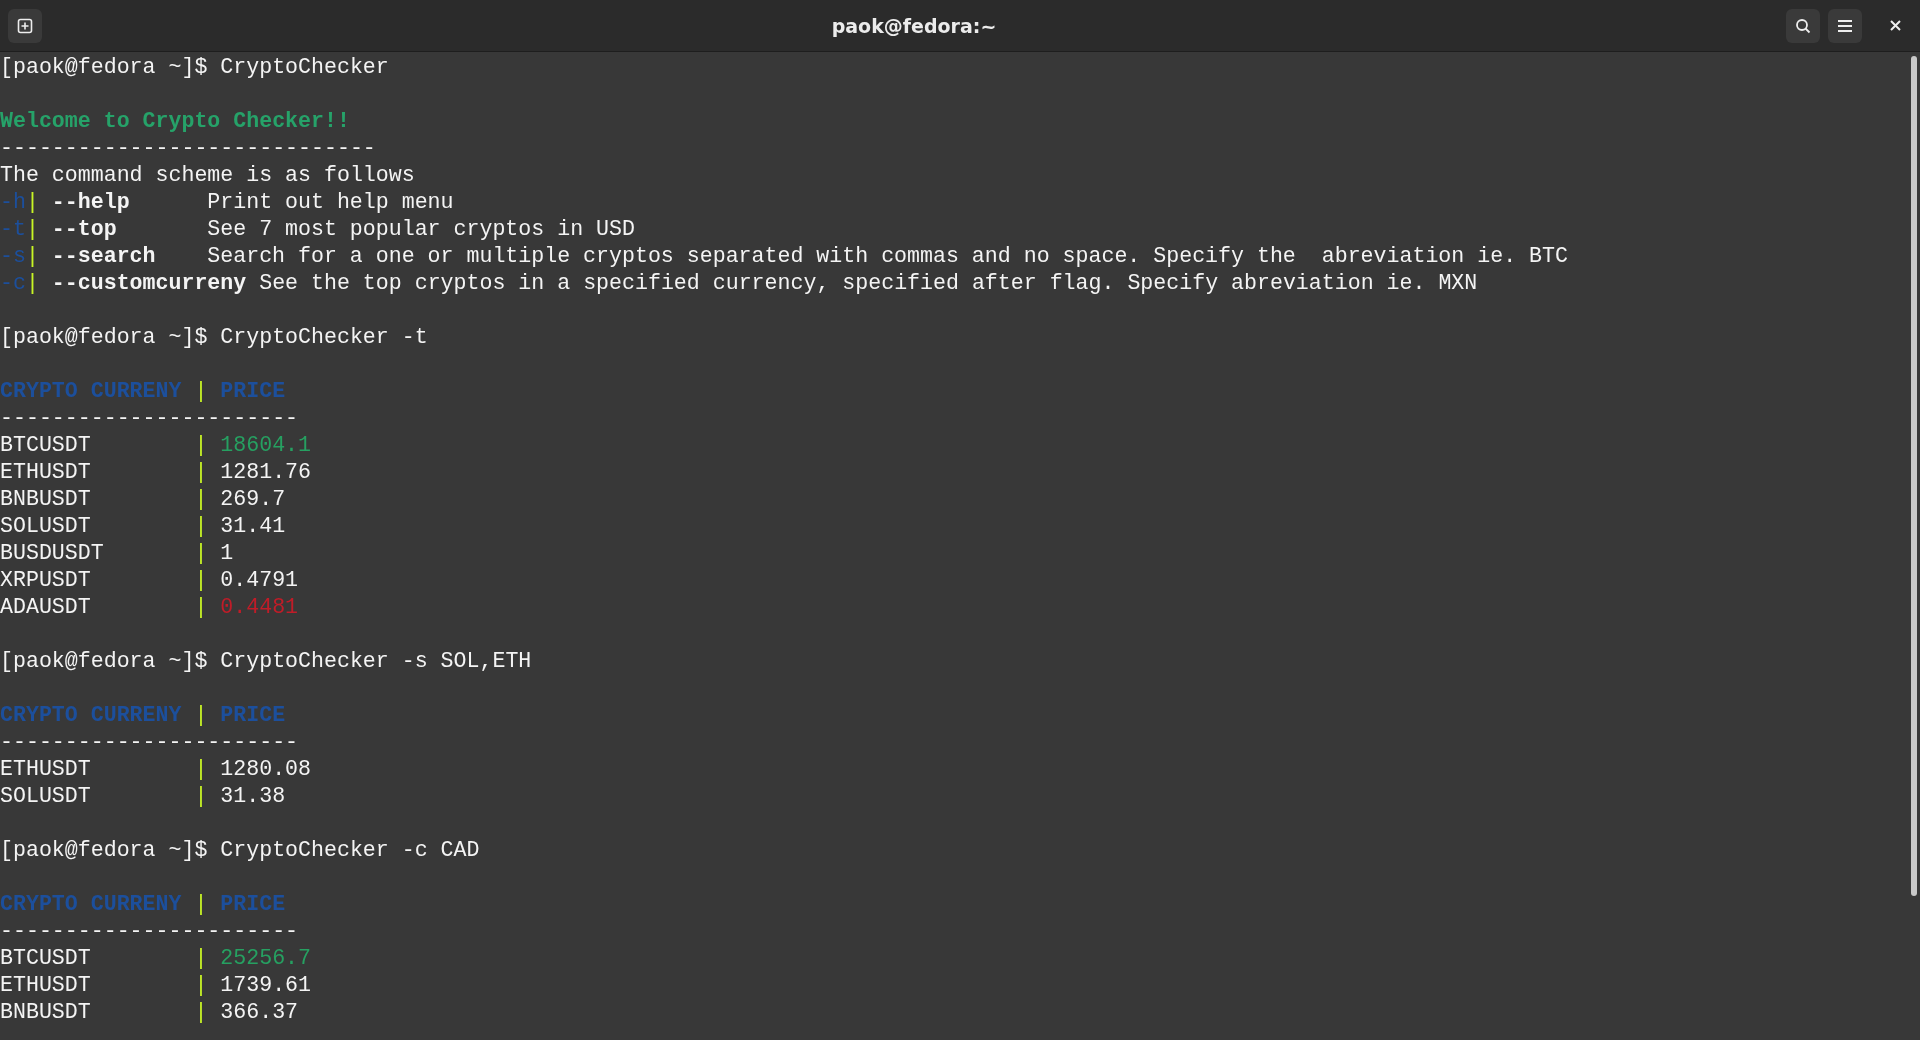 This screenshot has height=1040, width=1920. What do you see at coordinates (887, 256) in the screenshot?
I see `option-description: Search for a one or multiple cryptos separated with commas and no space. Specify the abreviation ie. BTC` at bounding box center [887, 256].